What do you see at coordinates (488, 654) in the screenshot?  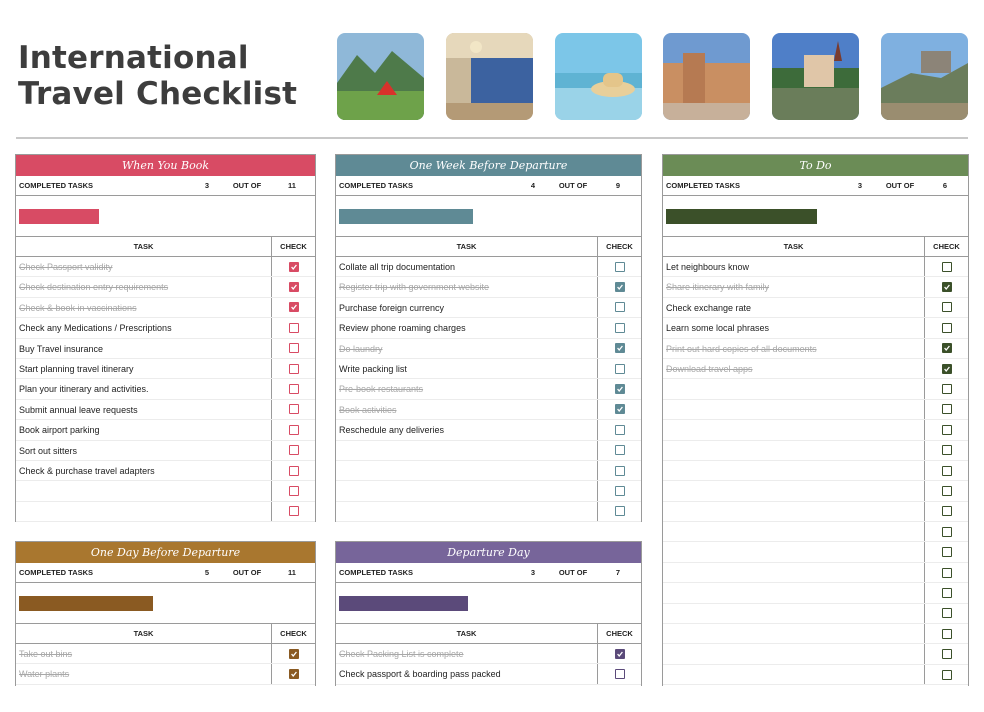 I see `task-row: Check Packing List is complete` at bounding box center [488, 654].